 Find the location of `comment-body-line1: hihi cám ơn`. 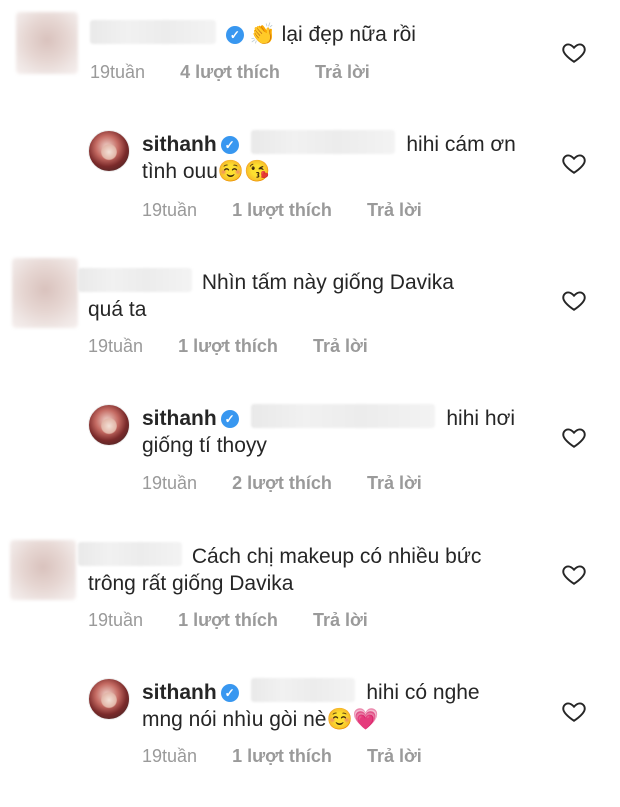

comment-body-line1: hihi cám ơn is located at coordinates (461, 144).